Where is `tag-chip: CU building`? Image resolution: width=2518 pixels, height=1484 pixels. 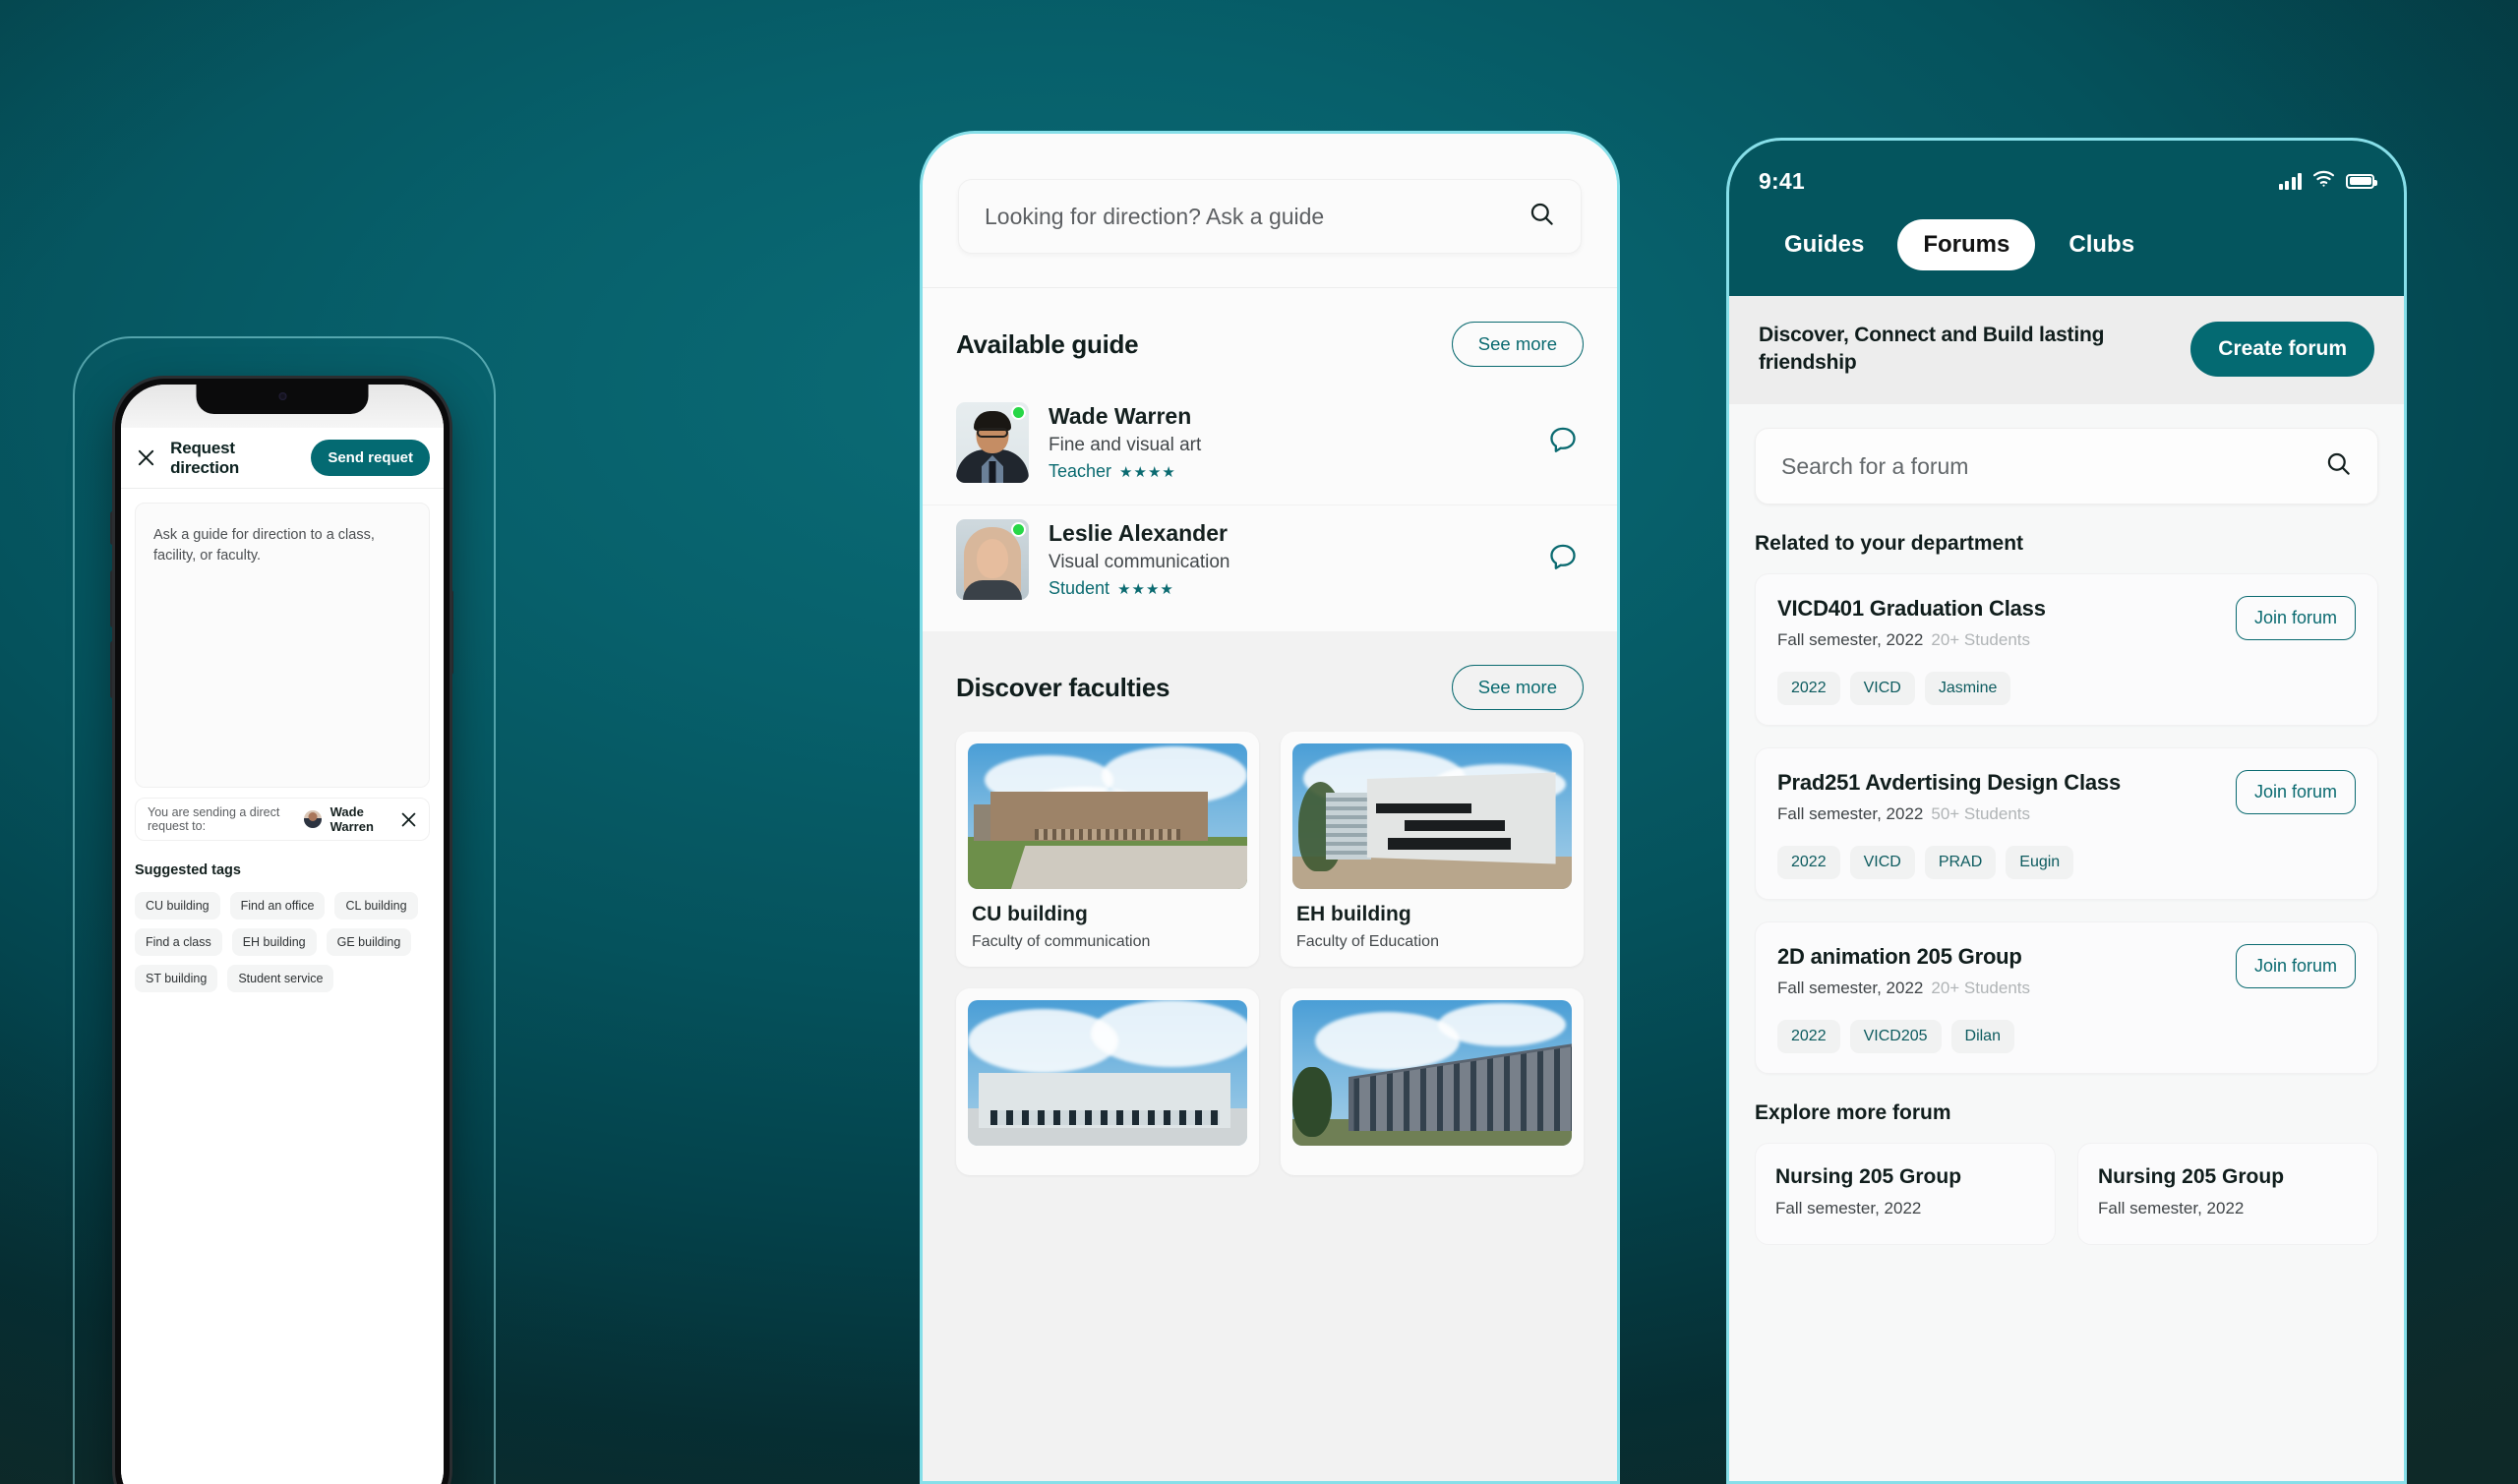 tag-chip: CU building is located at coordinates (178, 906).